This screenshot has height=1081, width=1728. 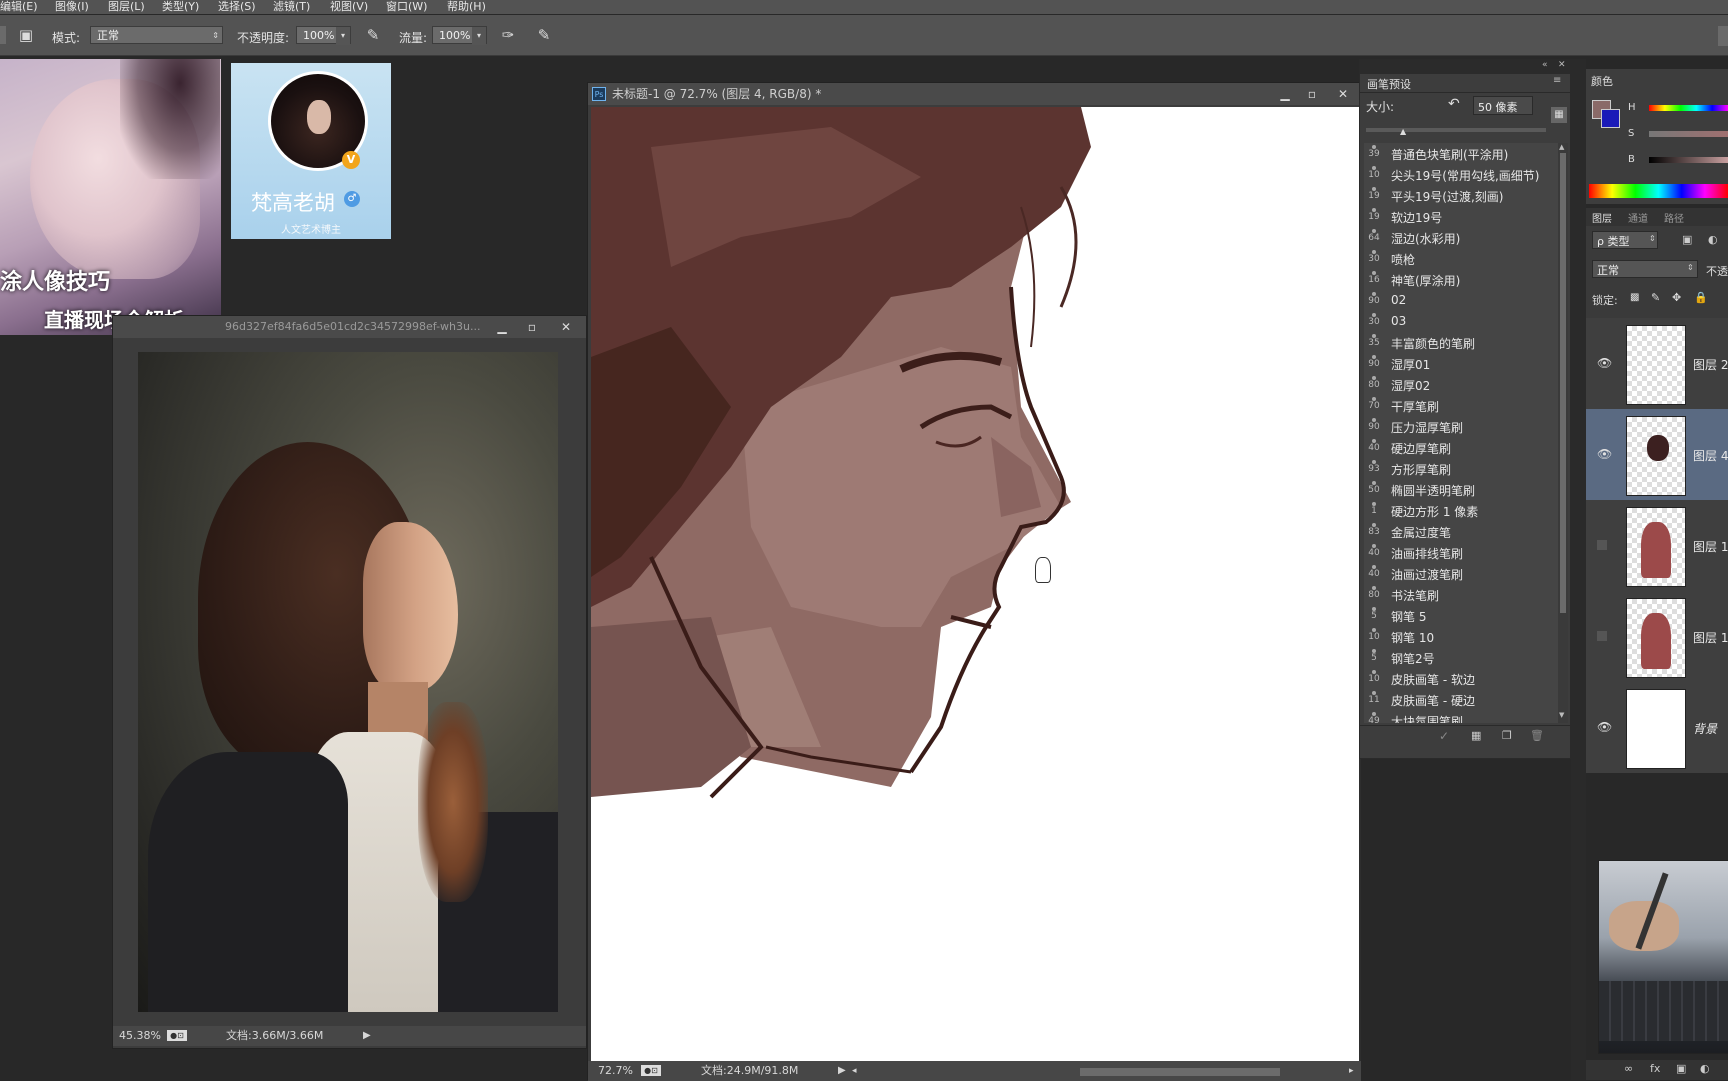 What do you see at coordinates (1602, 81) in the screenshot?
I see `color-panel-title: 颜色` at bounding box center [1602, 81].